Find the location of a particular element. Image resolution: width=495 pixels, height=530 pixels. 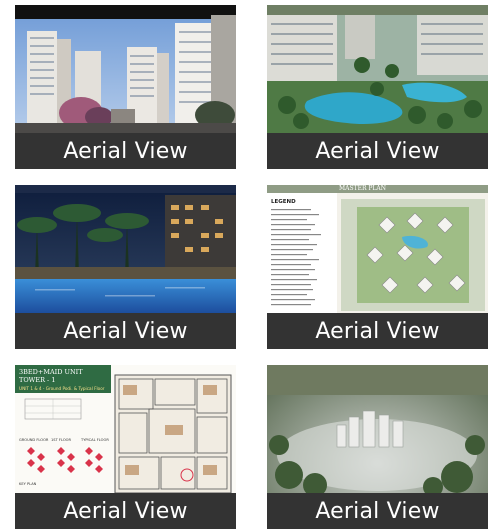

masterplan-legend-title: LEGEND is located at coordinates (283, 202).